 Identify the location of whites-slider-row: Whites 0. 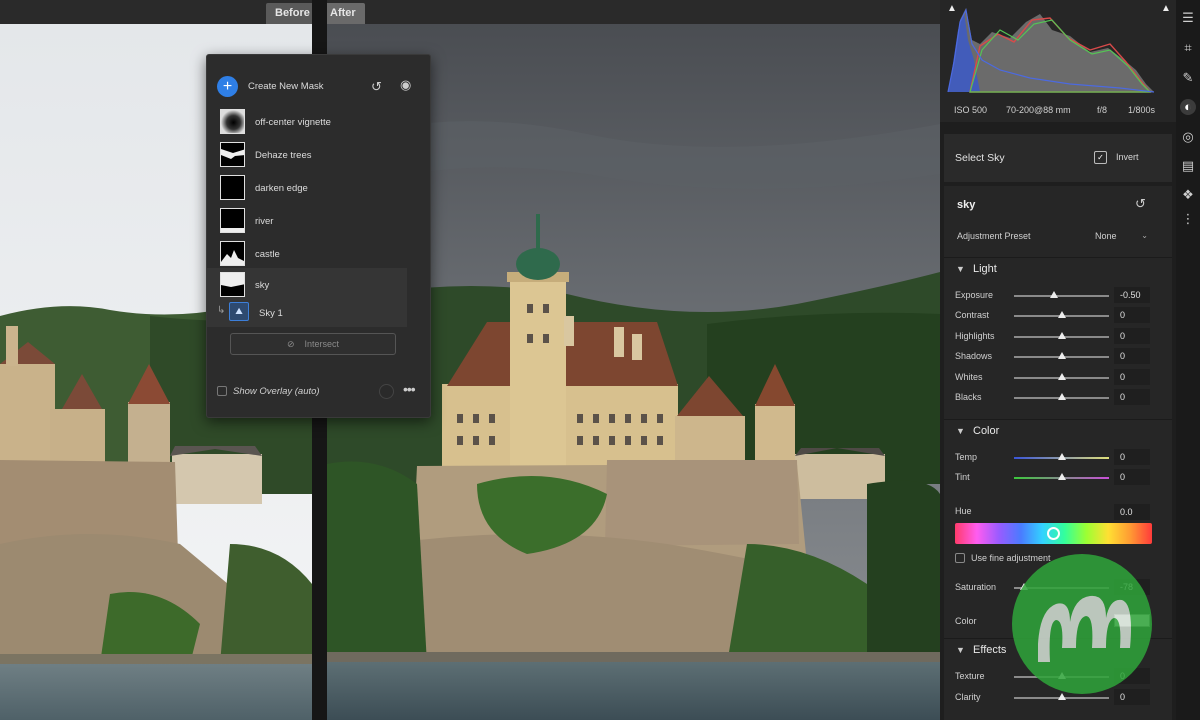
(1058, 378).